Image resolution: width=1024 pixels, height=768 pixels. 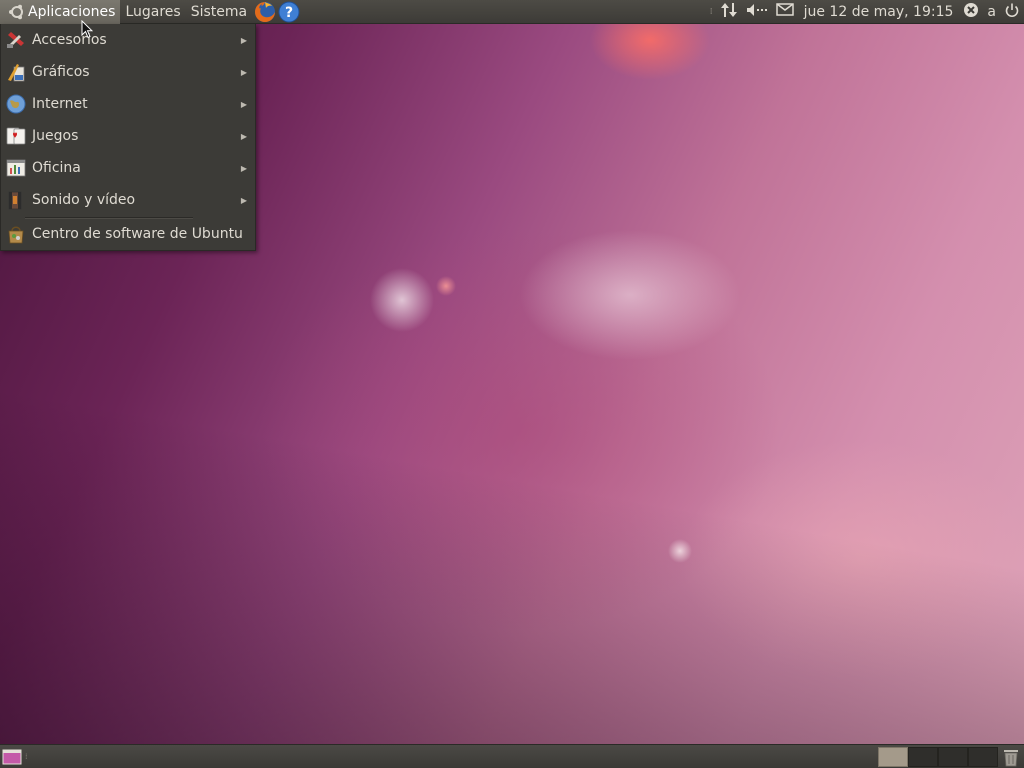 What do you see at coordinates (60, 104) in the screenshot?
I see `menu-item-label: Internet` at bounding box center [60, 104].